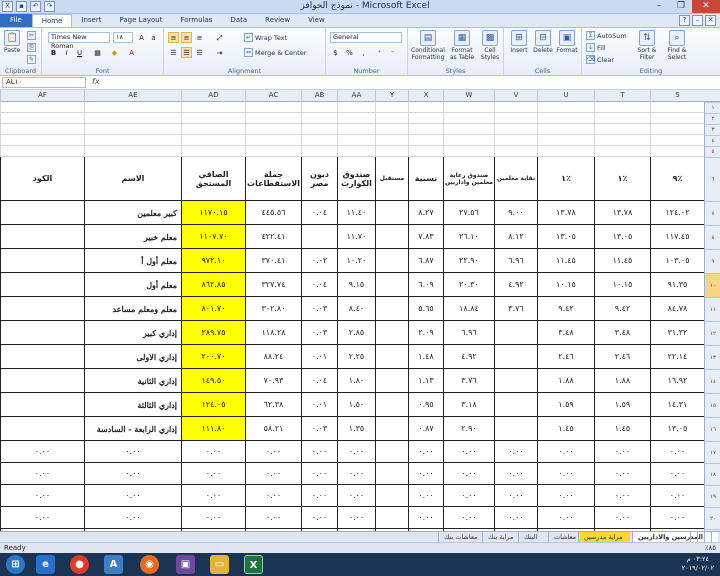 This screenshot has height=576, width=720. What do you see at coordinates (319, 309) in the screenshot?
I see `cell-ab: ٠.٠٣` at bounding box center [319, 309].